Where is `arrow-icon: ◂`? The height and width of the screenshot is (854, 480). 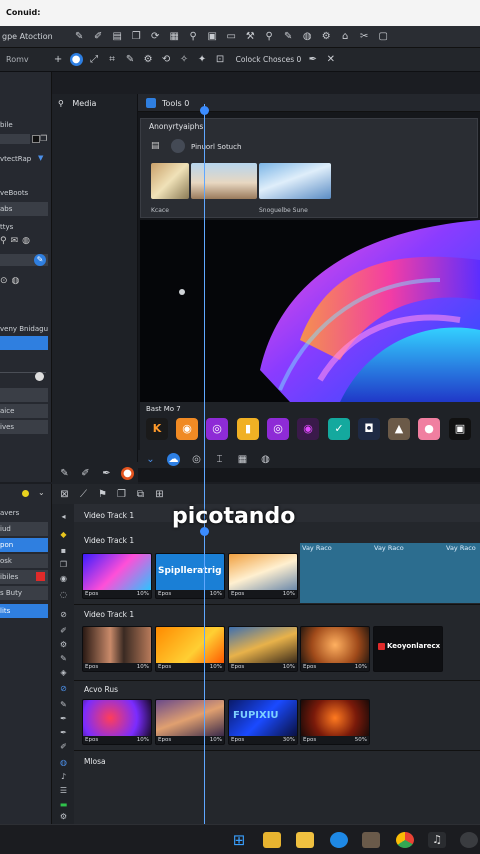 arrow-icon: ◂ is located at coordinates (63, 517).